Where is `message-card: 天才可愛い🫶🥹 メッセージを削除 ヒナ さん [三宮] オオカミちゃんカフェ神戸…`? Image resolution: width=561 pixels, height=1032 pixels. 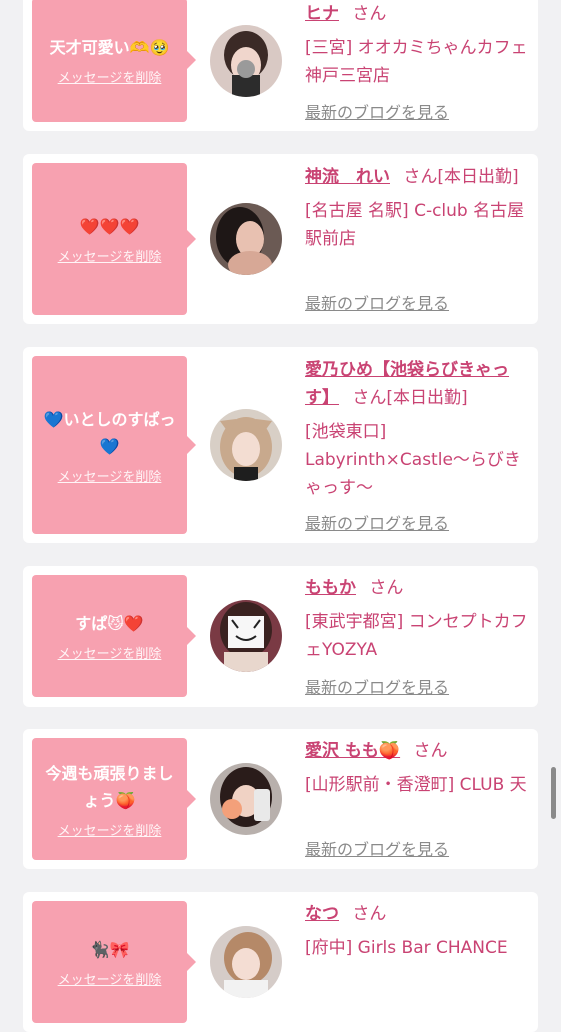 message-card: 天才可愛い🫶🥹 メッセージを削除 ヒナ さん [三宮] オオカミちゃんカフェ神戸… is located at coordinates (280, 65).